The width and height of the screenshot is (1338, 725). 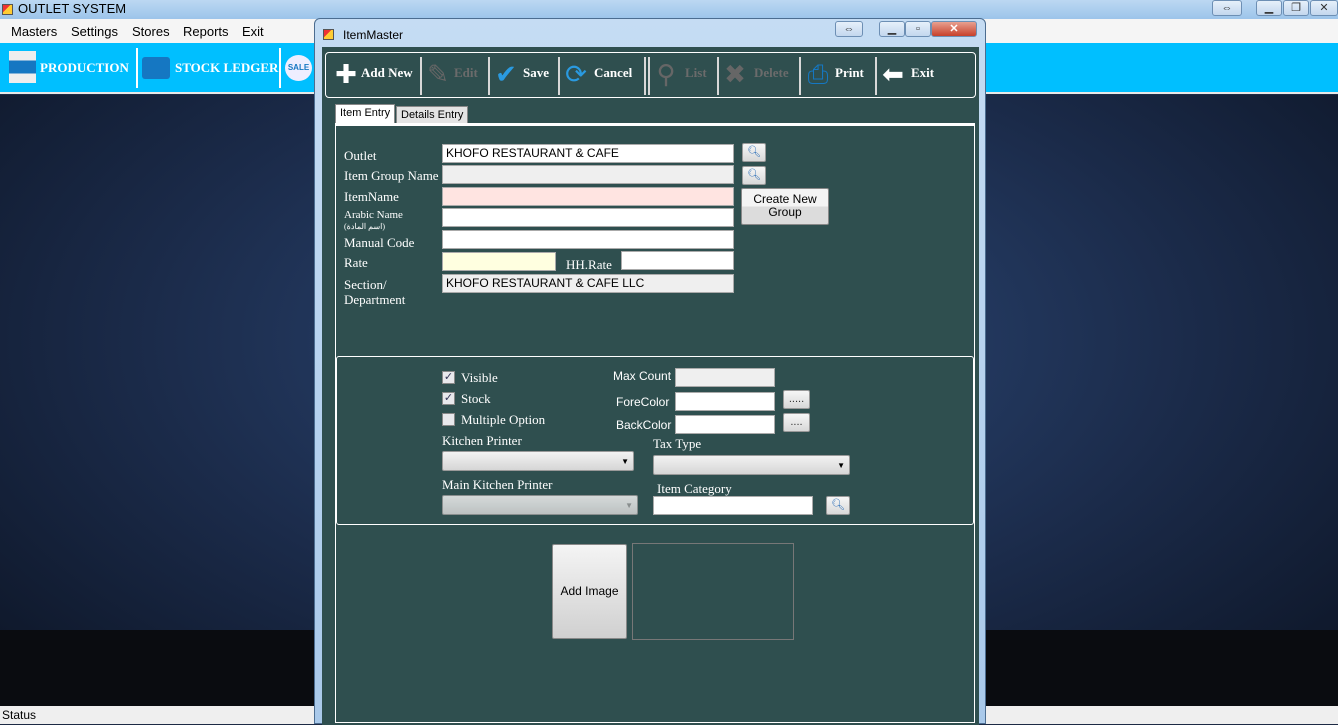 I want to click on print-button: Print, so click(x=849, y=73).